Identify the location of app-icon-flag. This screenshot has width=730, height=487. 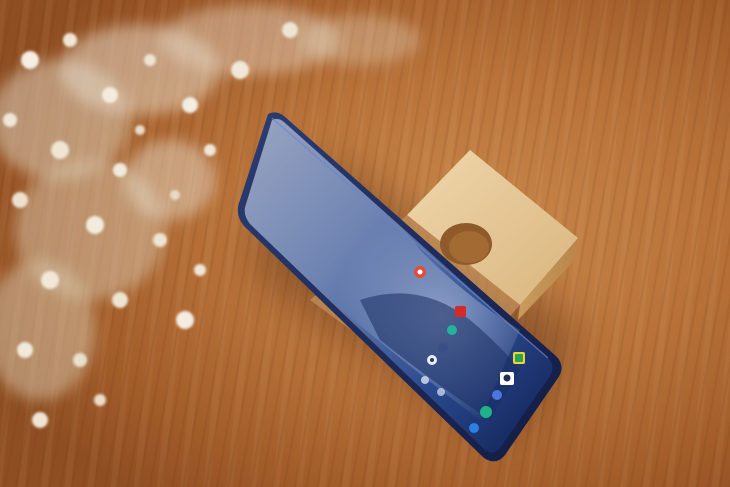
(460, 311).